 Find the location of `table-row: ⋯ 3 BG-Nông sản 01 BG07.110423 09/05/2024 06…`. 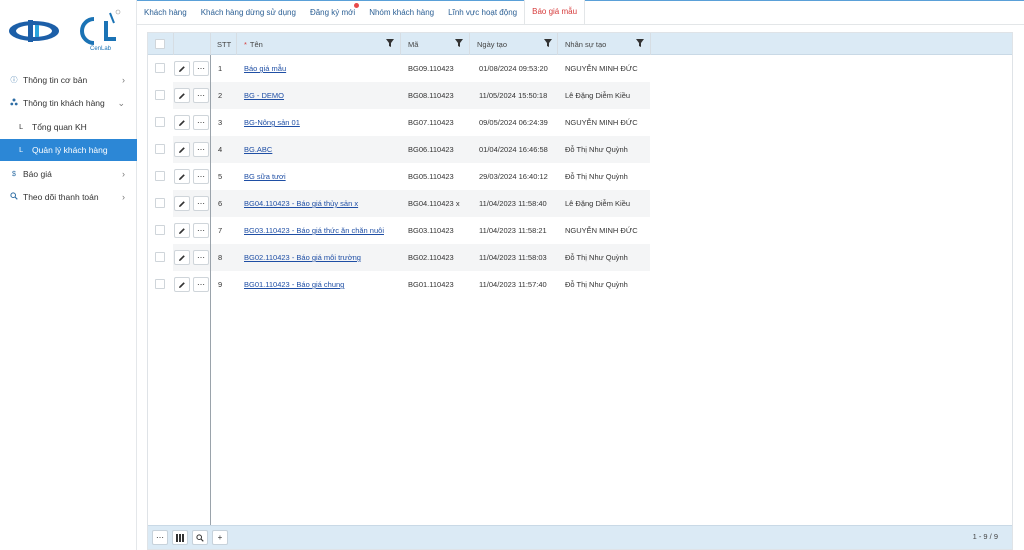

table-row: ⋯ 3 BG-Nông sản 01 BG07.110423 09/05/2024 06… is located at coordinates (580, 122).